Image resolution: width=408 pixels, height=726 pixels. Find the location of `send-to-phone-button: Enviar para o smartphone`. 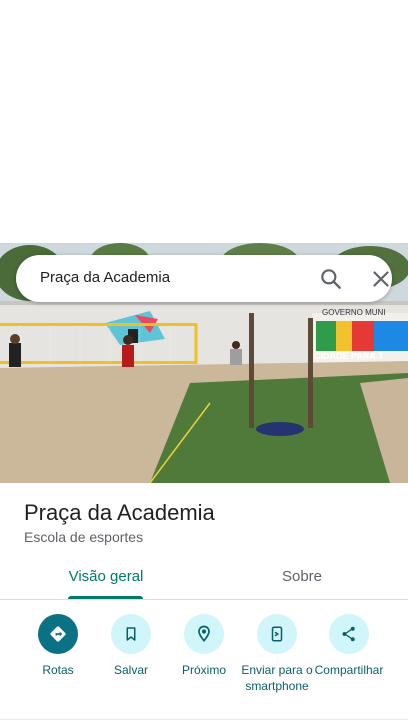

send-to-phone-button: Enviar para o smartphone is located at coordinates (277, 654).